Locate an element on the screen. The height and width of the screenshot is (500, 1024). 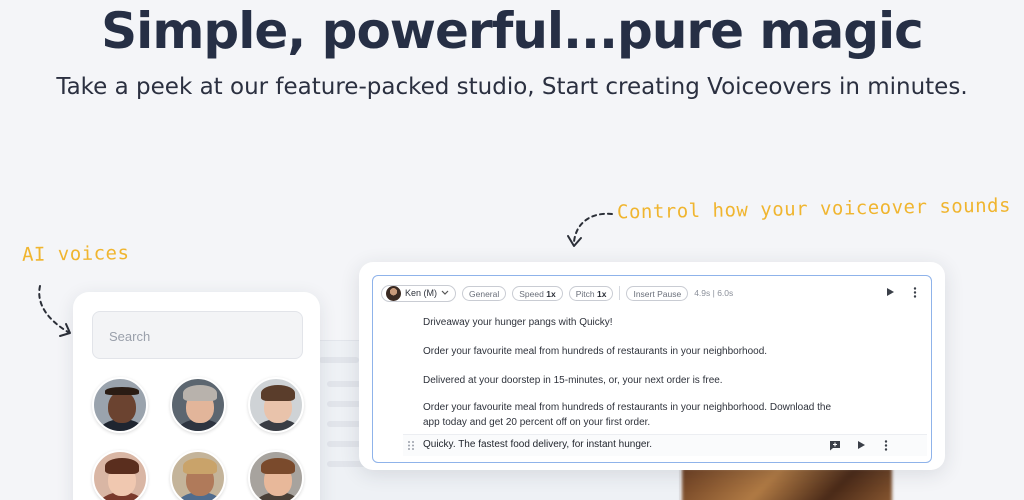
play-line-icon is located at coordinates (861, 445).